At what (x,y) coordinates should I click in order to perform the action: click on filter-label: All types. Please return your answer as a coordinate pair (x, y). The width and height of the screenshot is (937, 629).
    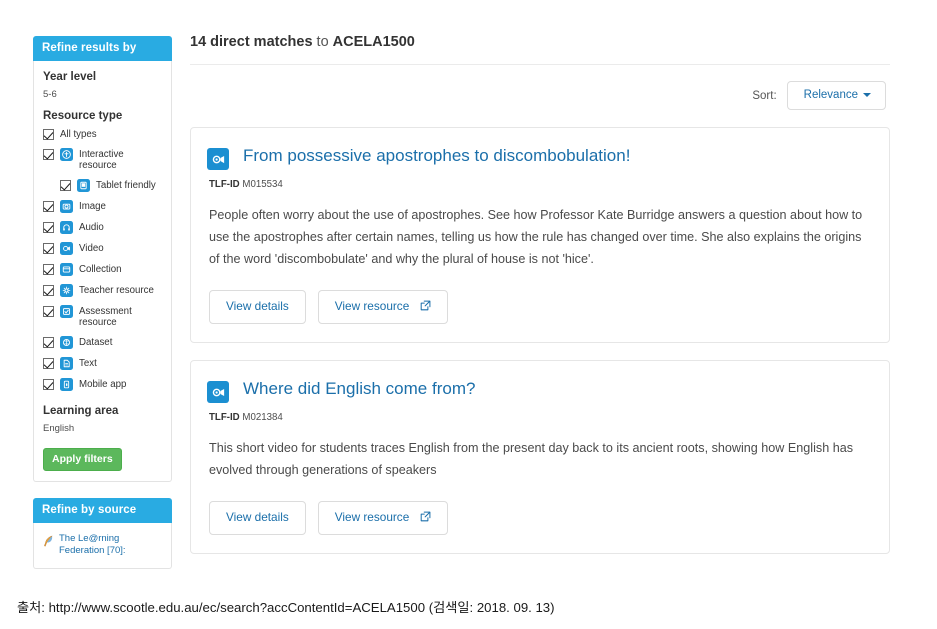
    Looking at the image, I should click on (78, 134).